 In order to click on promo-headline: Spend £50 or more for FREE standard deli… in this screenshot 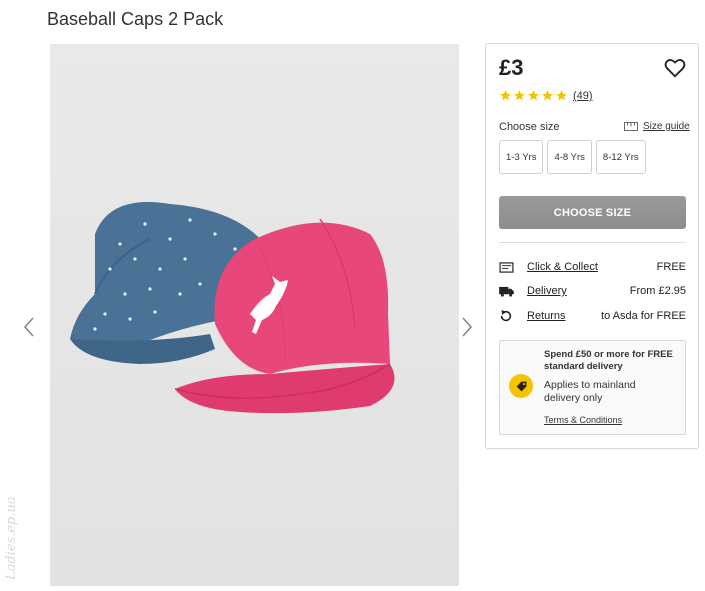, I will do `click(608, 360)`.